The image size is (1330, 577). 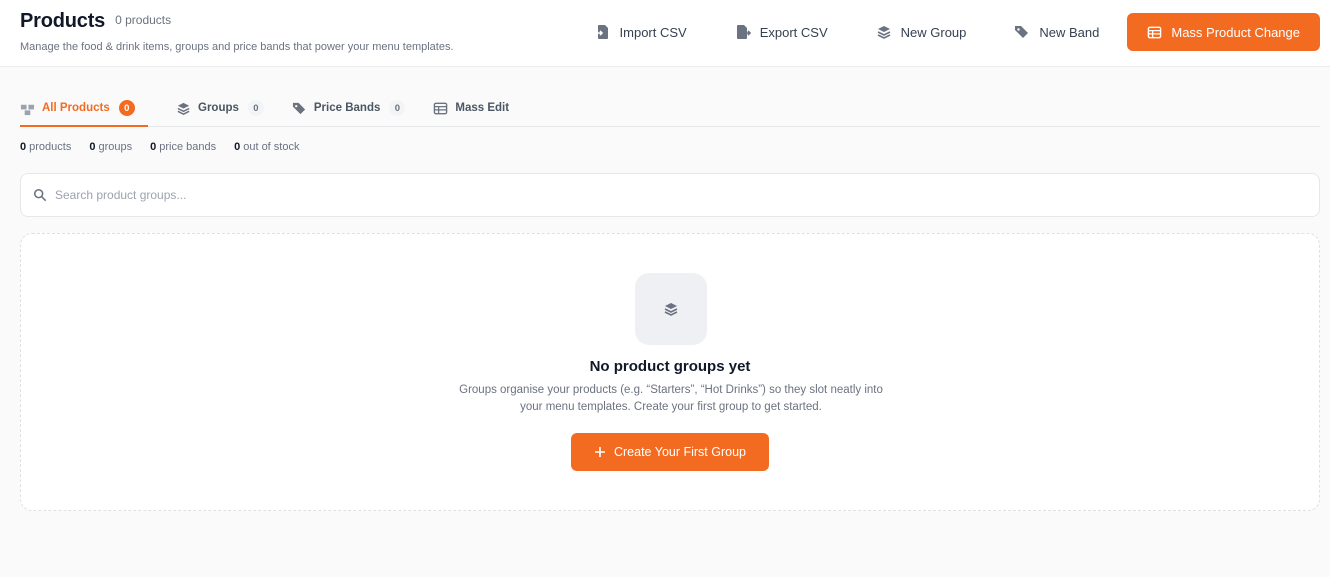 What do you see at coordinates (50, 147) in the screenshot?
I see `stat-label: products` at bounding box center [50, 147].